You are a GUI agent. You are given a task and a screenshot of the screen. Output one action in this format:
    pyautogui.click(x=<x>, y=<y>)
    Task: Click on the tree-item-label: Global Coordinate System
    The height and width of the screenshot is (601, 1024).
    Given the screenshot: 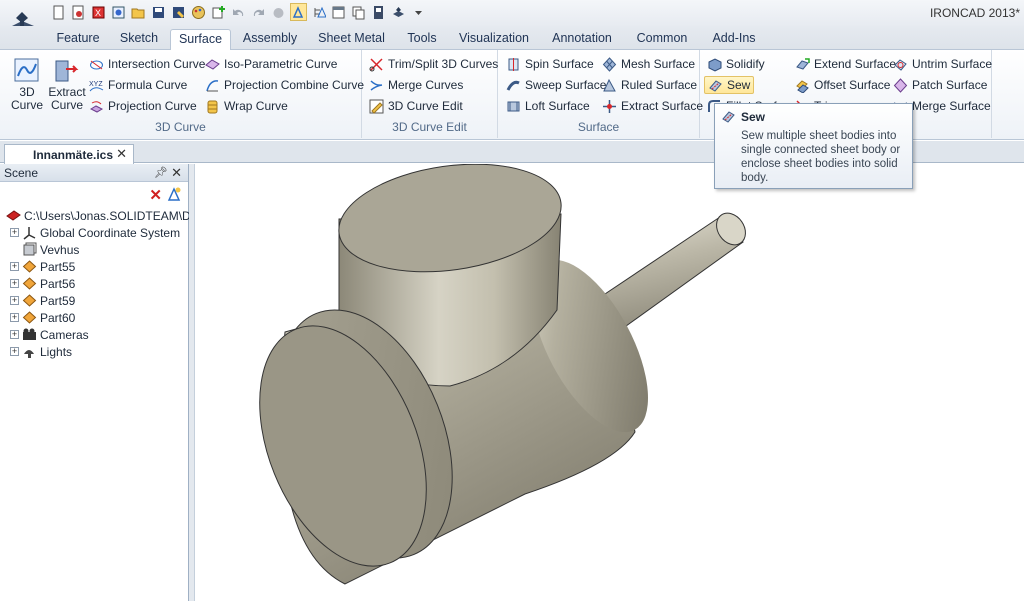 What is the action you would take?
    pyautogui.click(x=110, y=232)
    